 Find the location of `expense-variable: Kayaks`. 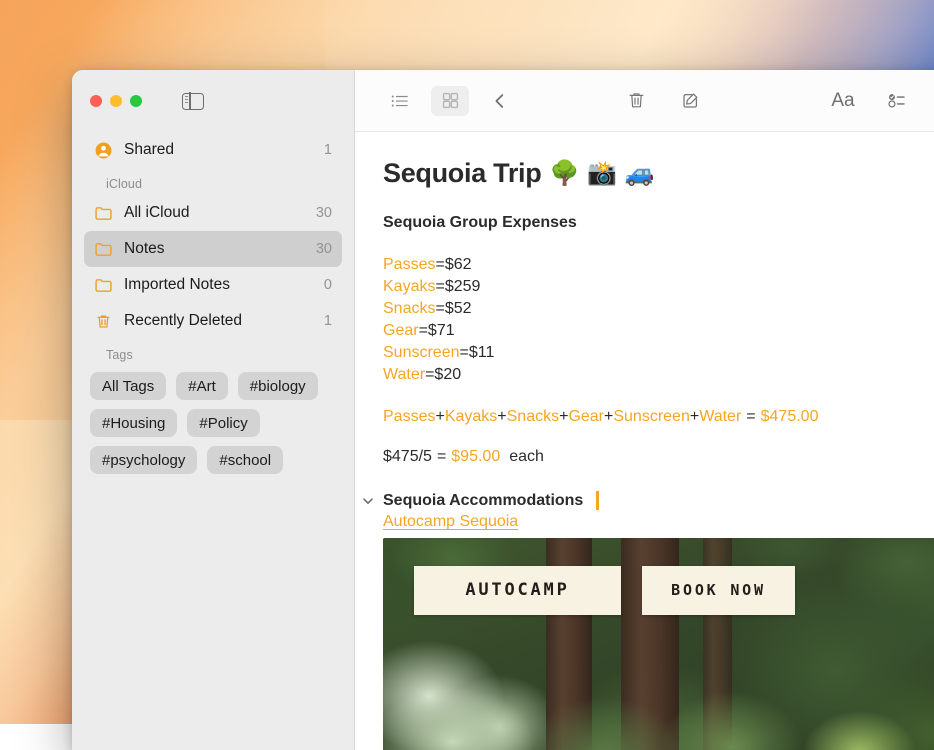

expense-variable: Kayaks is located at coordinates (409, 286).